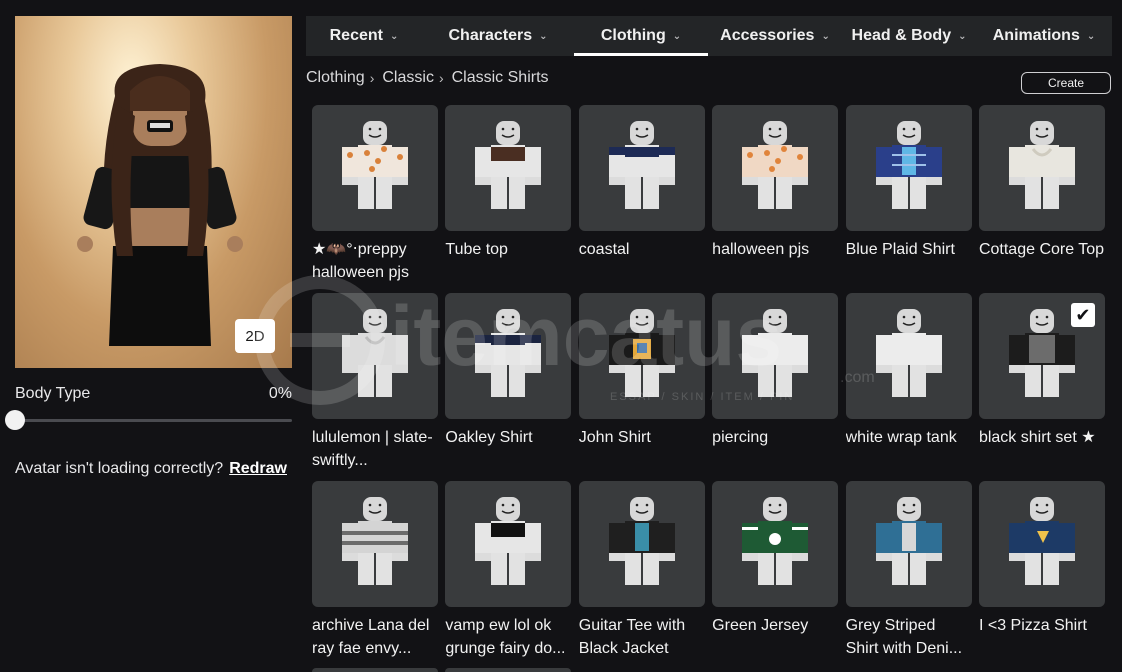  Describe the element at coordinates (15, 420) in the screenshot. I see `body-type-slider-thumb` at that location.